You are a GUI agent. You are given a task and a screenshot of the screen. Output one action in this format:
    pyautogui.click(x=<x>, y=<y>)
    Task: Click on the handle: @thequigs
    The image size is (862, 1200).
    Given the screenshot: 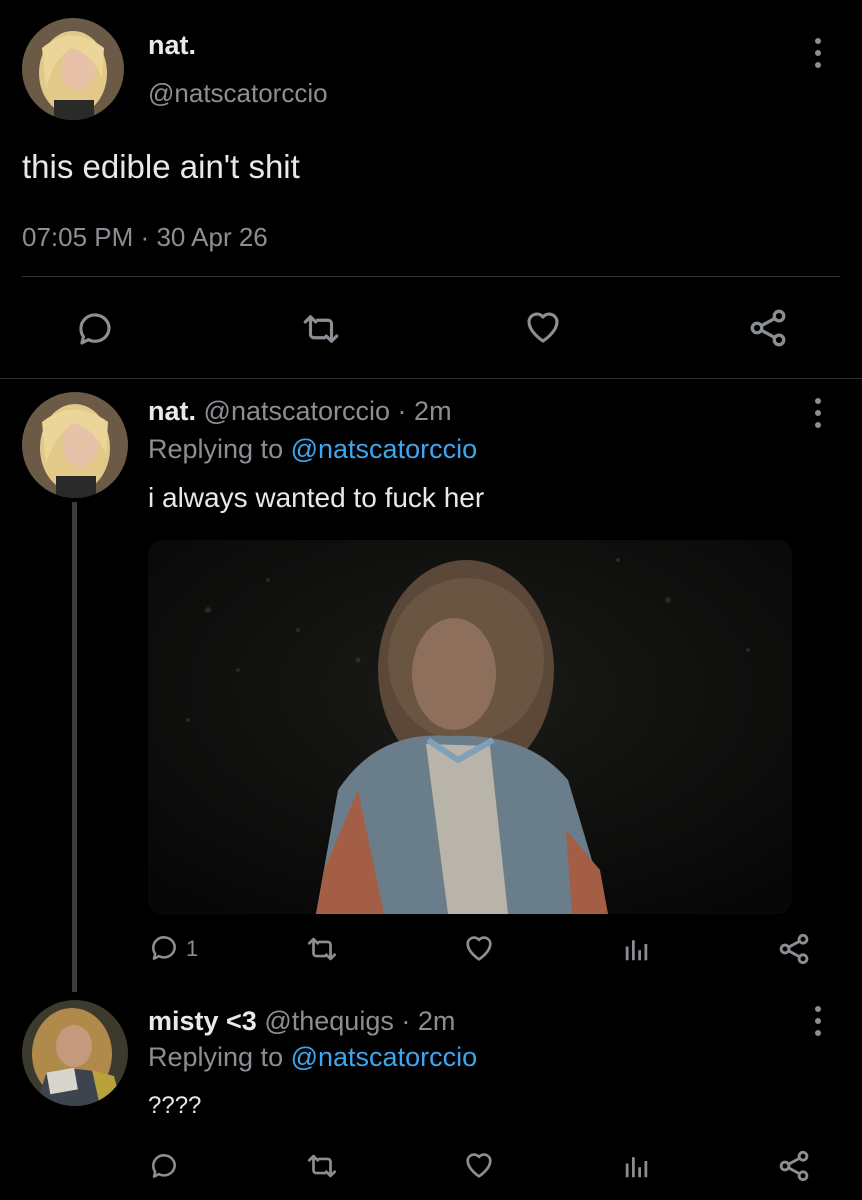 What is the action you would take?
    pyautogui.click(x=329, y=1021)
    